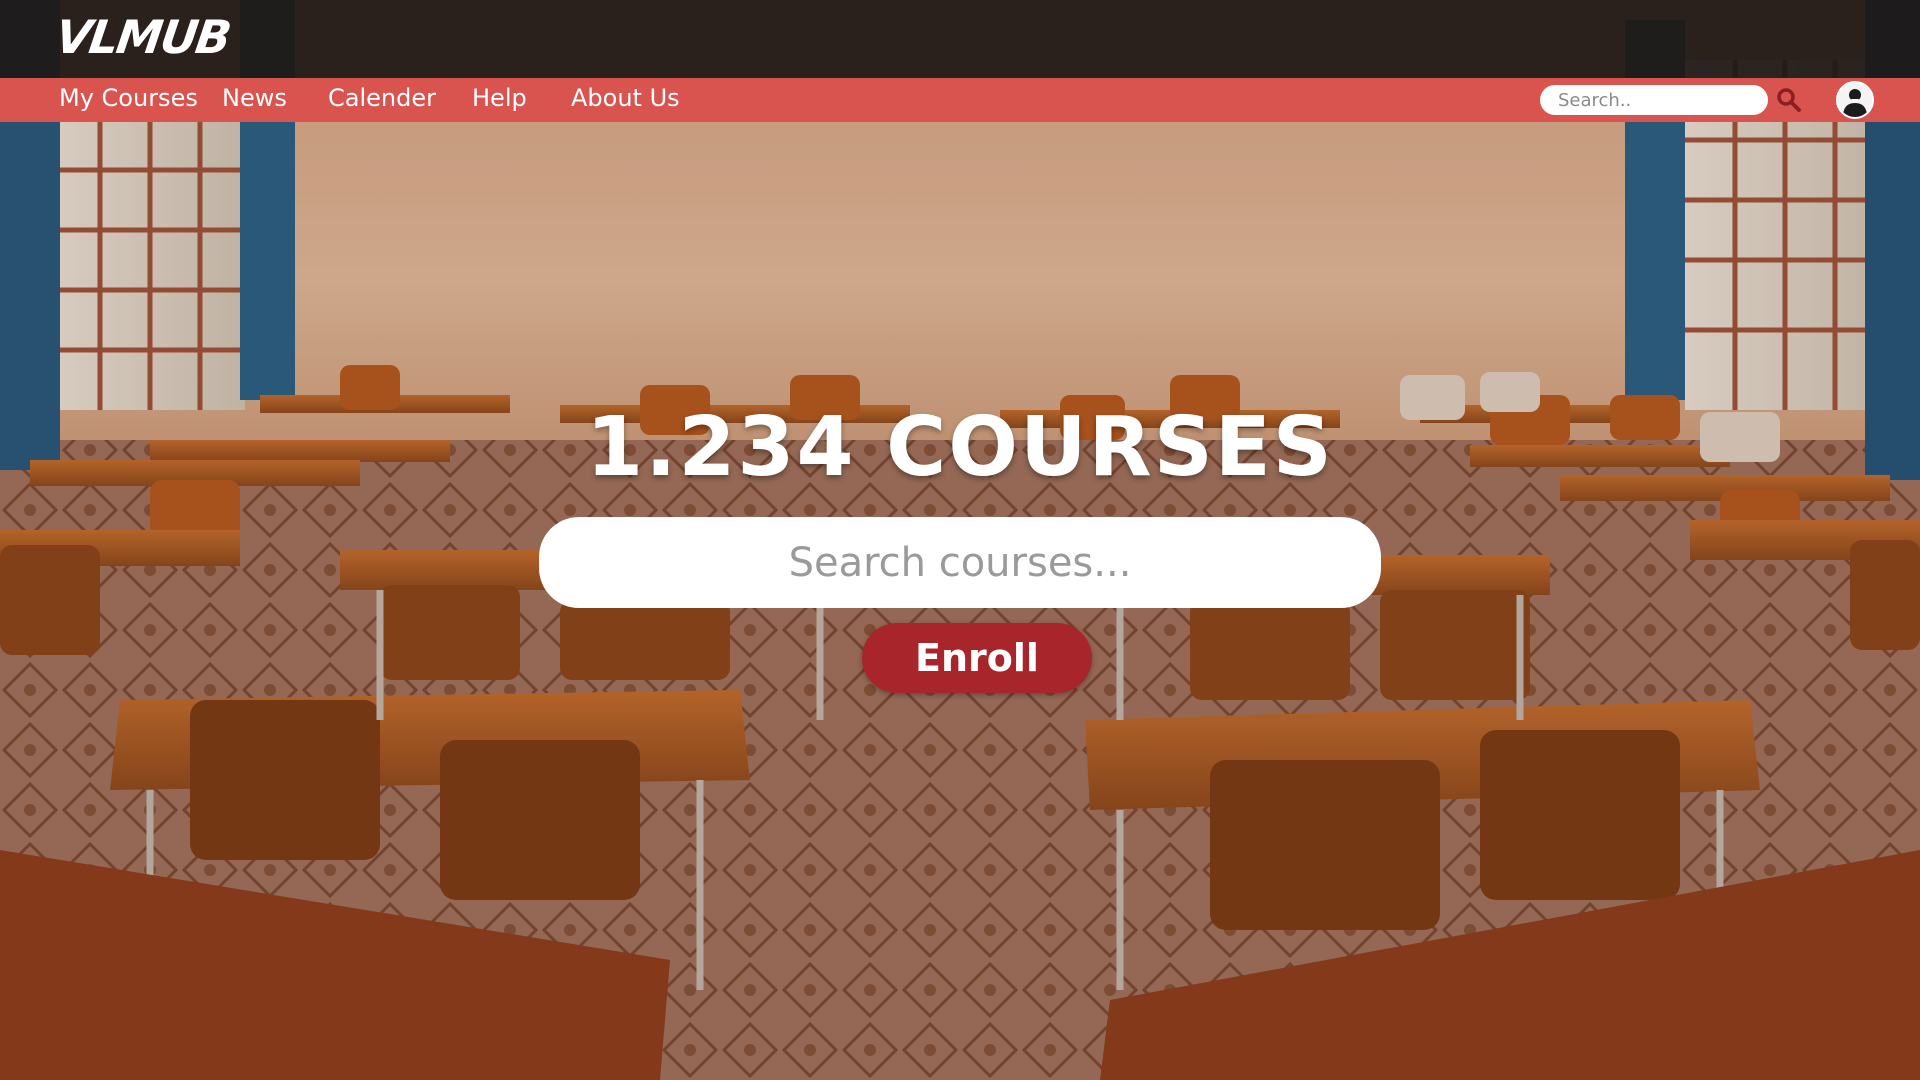 Image resolution: width=1920 pixels, height=1080 pixels. What do you see at coordinates (977, 658) in the screenshot?
I see `enroll-button: Enroll` at bounding box center [977, 658].